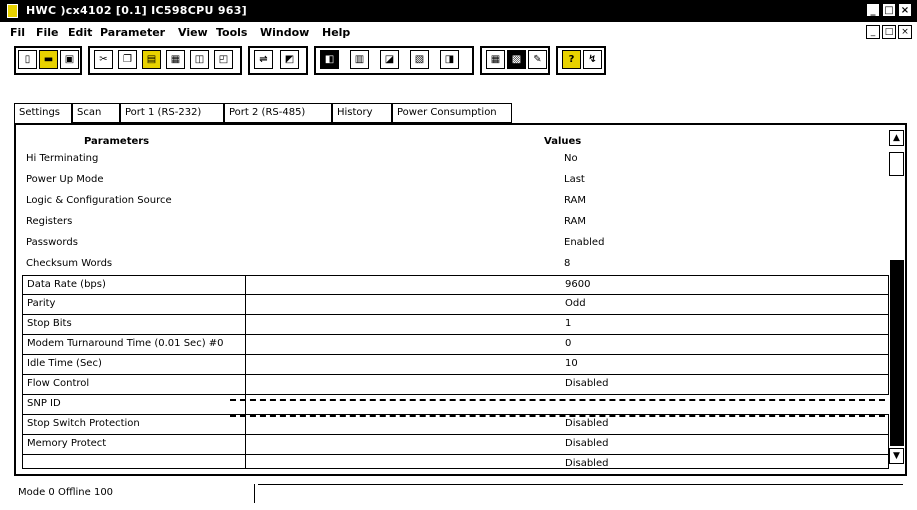 The height and width of the screenshot is (510, 917). I want to click on param-name: Flow Control, so click(58, 383).